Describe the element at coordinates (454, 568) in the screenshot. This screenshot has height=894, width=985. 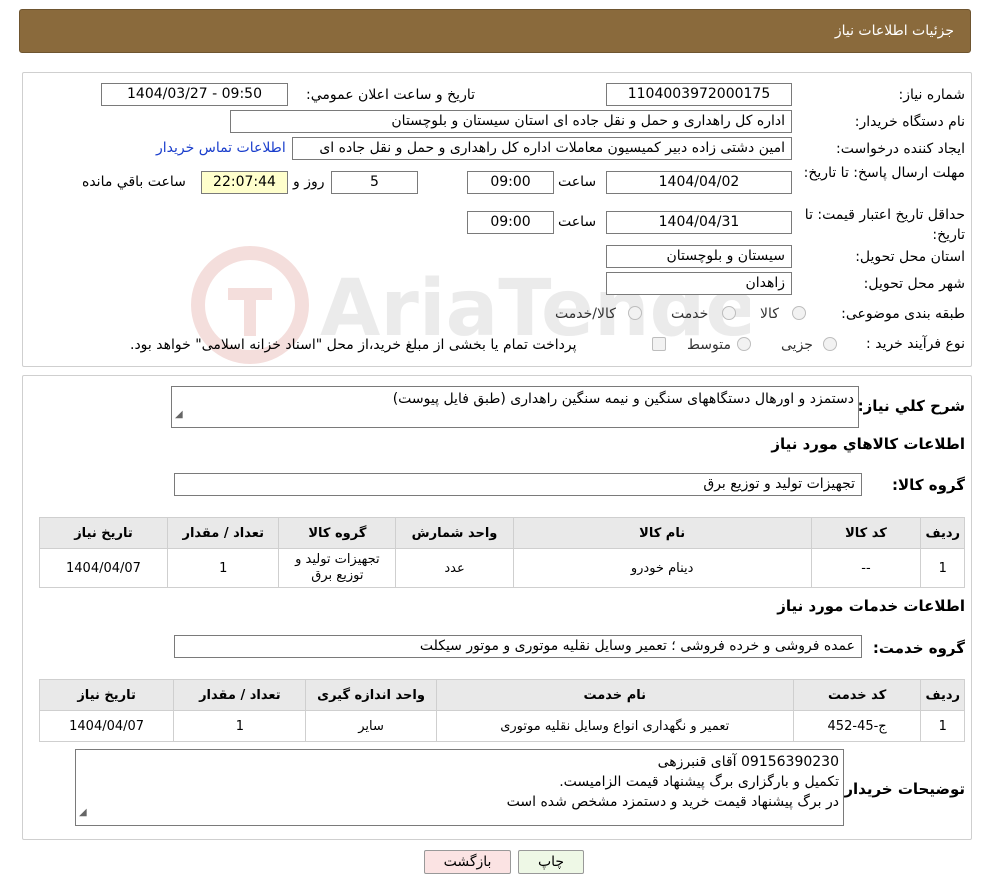
I see `cell-unit: عدد` at that location.